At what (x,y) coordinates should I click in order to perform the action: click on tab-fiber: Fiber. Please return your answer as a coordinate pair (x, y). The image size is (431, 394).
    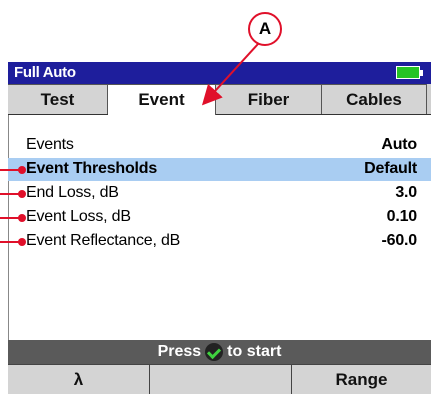
    Looking at the image, I should click on (269, 99).